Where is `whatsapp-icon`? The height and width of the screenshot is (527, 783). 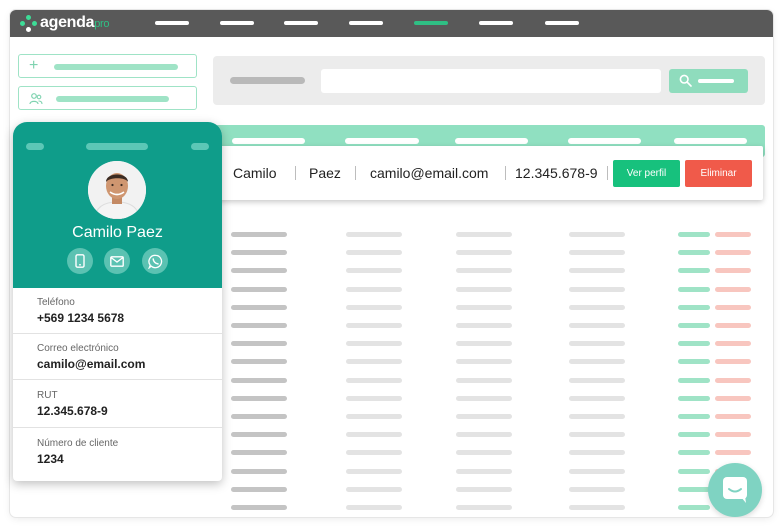 whatsapp-icon is located at coordinates (155, 261).